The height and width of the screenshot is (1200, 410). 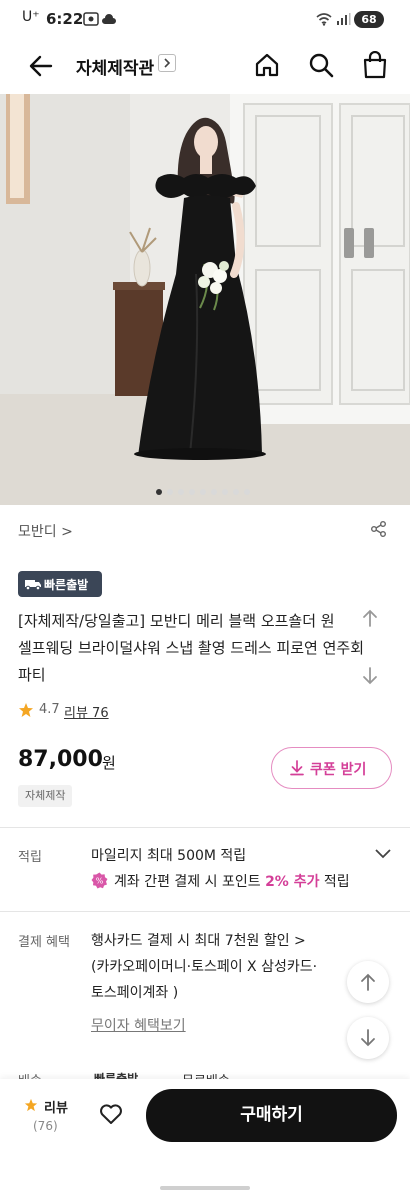 I want to click on carrier-label: U⁺, so click(x=31, y=17).